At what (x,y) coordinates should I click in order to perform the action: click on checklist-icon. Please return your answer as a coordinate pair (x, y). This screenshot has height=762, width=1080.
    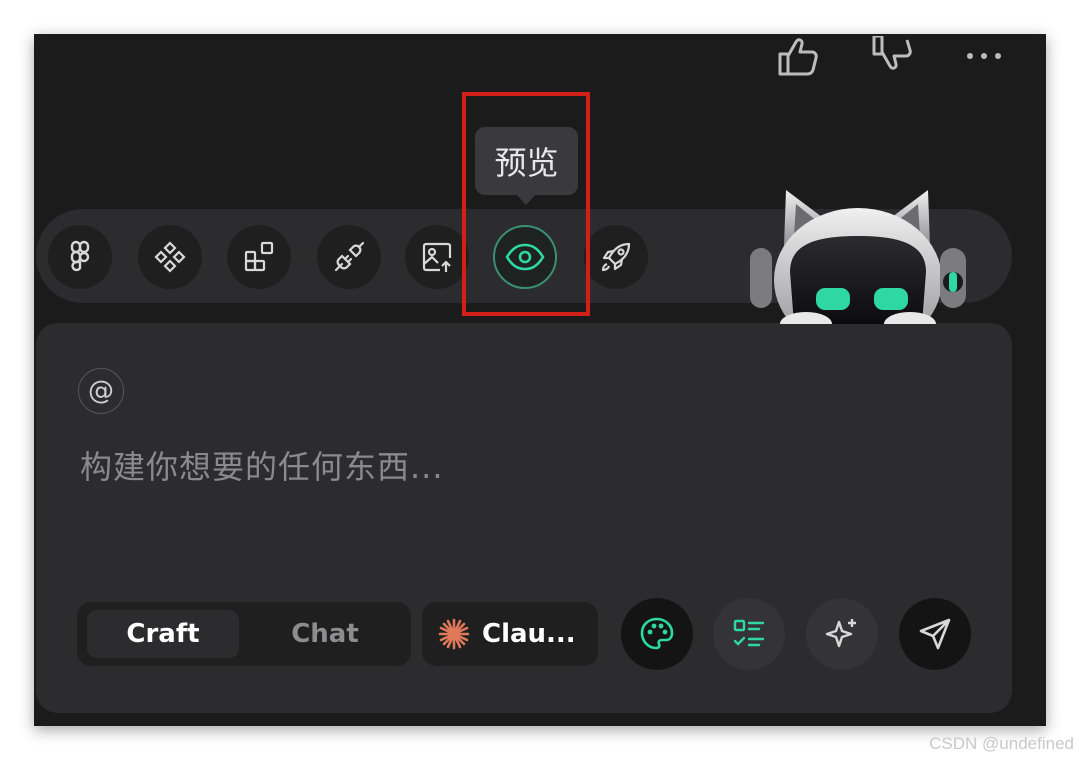
    Looking at the image, I should click on (749, 633).